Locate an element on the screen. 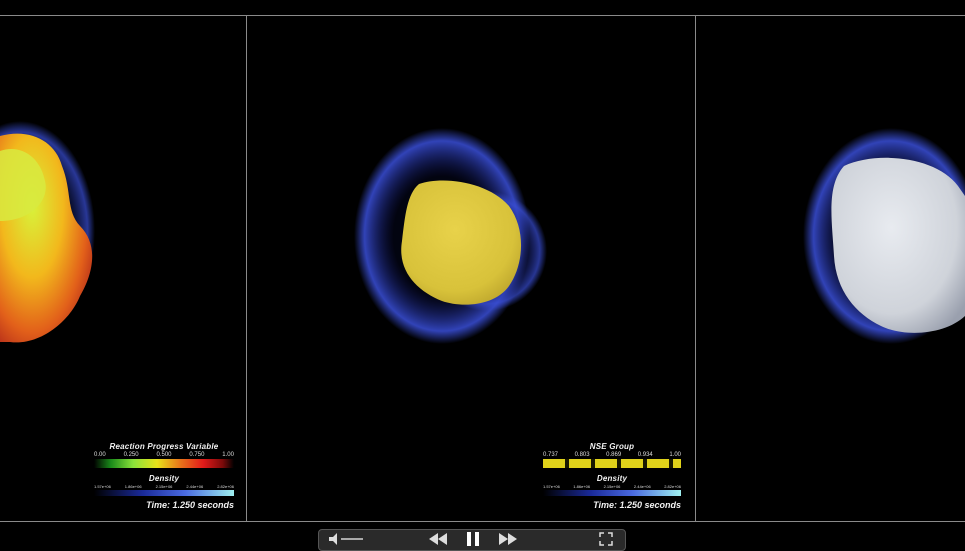 Image resolution: width=965 pixels, height=551 pixels. top-bar is located at coordinates (482, 8).